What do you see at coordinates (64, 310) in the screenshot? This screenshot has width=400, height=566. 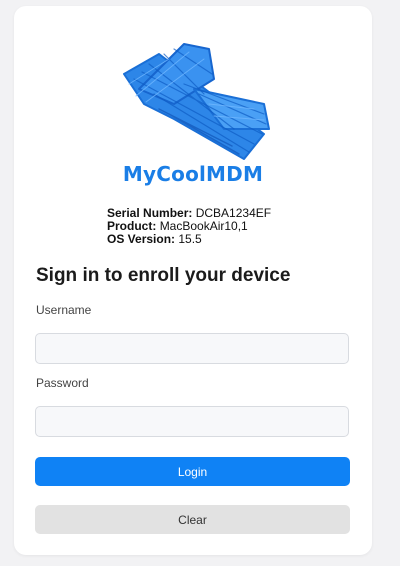 I see `username-label: Username` at bounding box center [64, 310].